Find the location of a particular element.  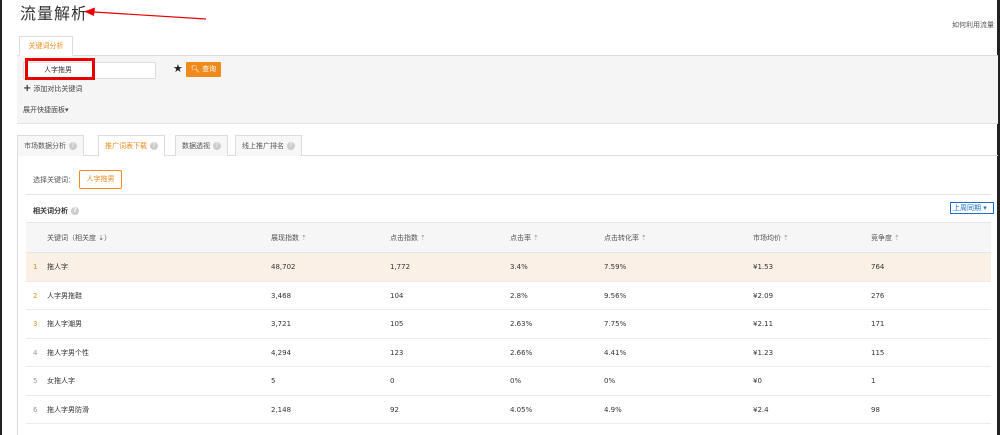

tab-market-data: 市场数据分析? is located at coordinates (50, 145).